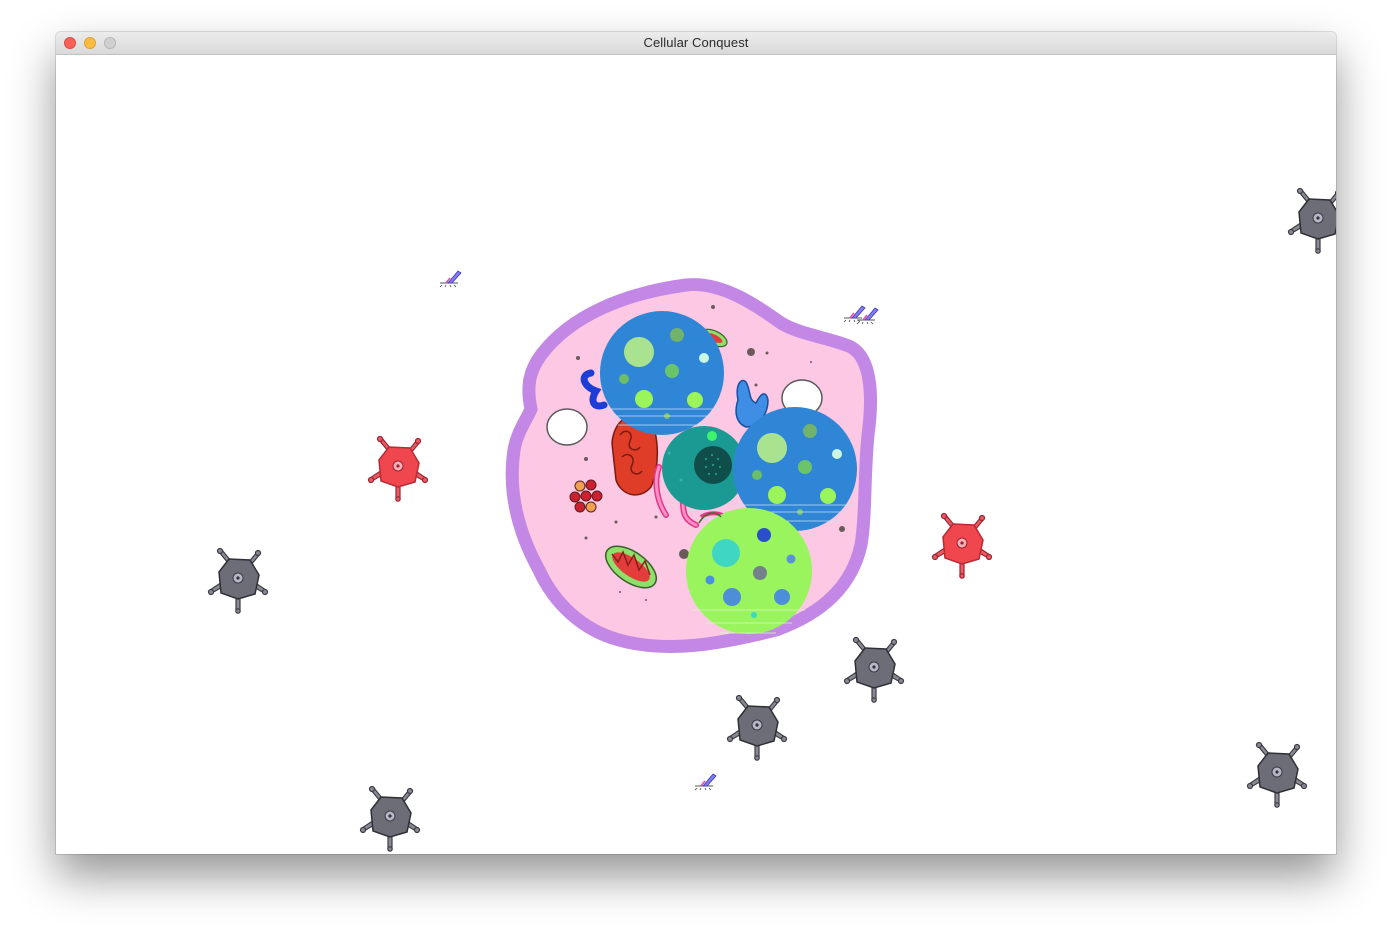  What do you see at coordinates (662, 373) in the screenshot?
I see `blue-cell-upper` at bounding box center [662, 373].